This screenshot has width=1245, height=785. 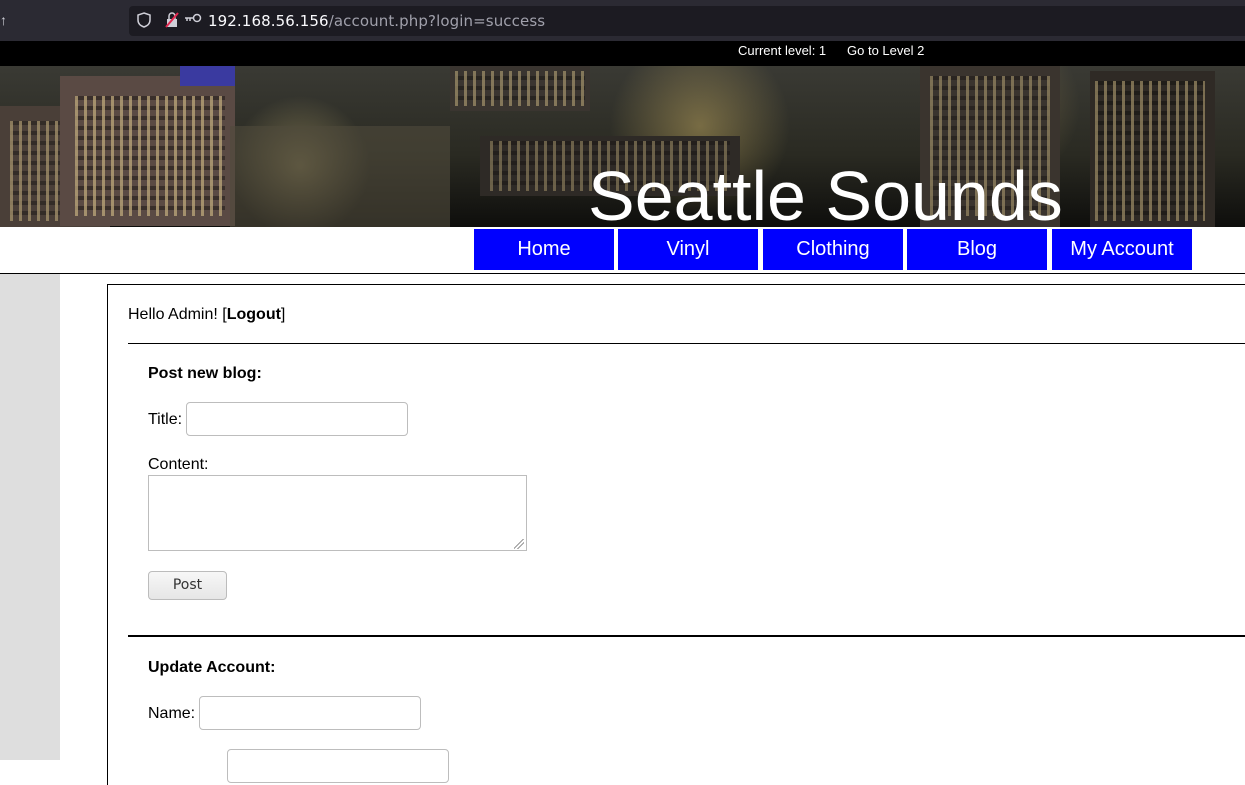 I want to click on level-bar: Current level: 1 Go to Level 2, so click(x=622, y=53).